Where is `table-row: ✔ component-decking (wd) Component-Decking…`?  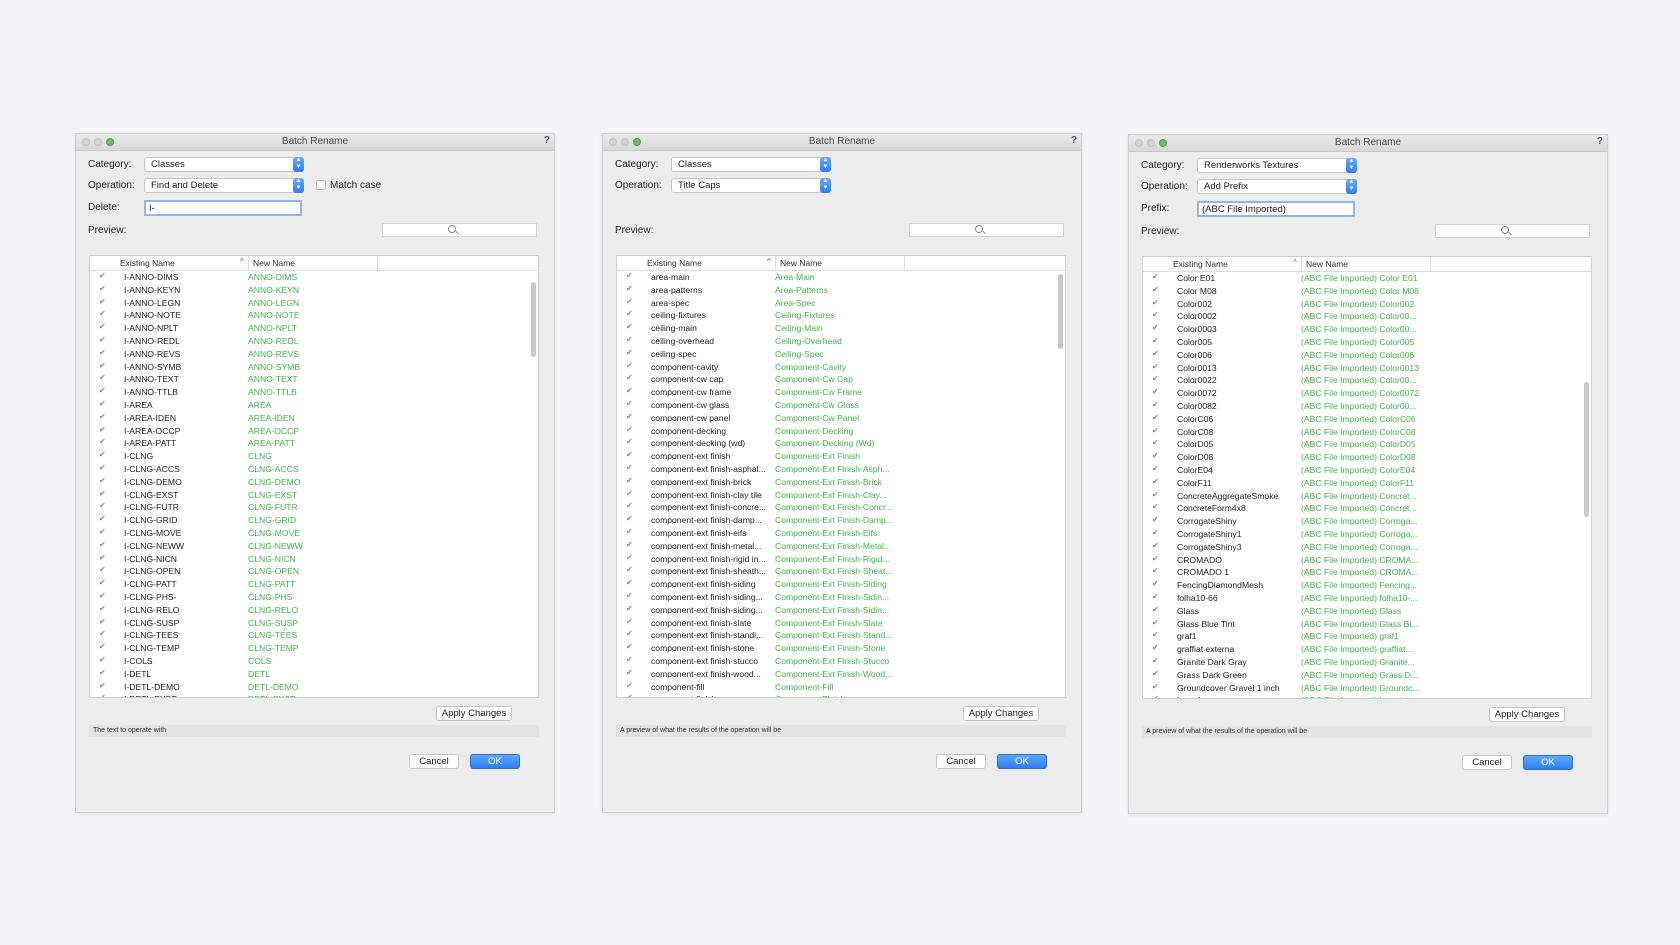
table-row: ✔ component-decking (wd) Component-Decking… is located at coordinates (835, 443).